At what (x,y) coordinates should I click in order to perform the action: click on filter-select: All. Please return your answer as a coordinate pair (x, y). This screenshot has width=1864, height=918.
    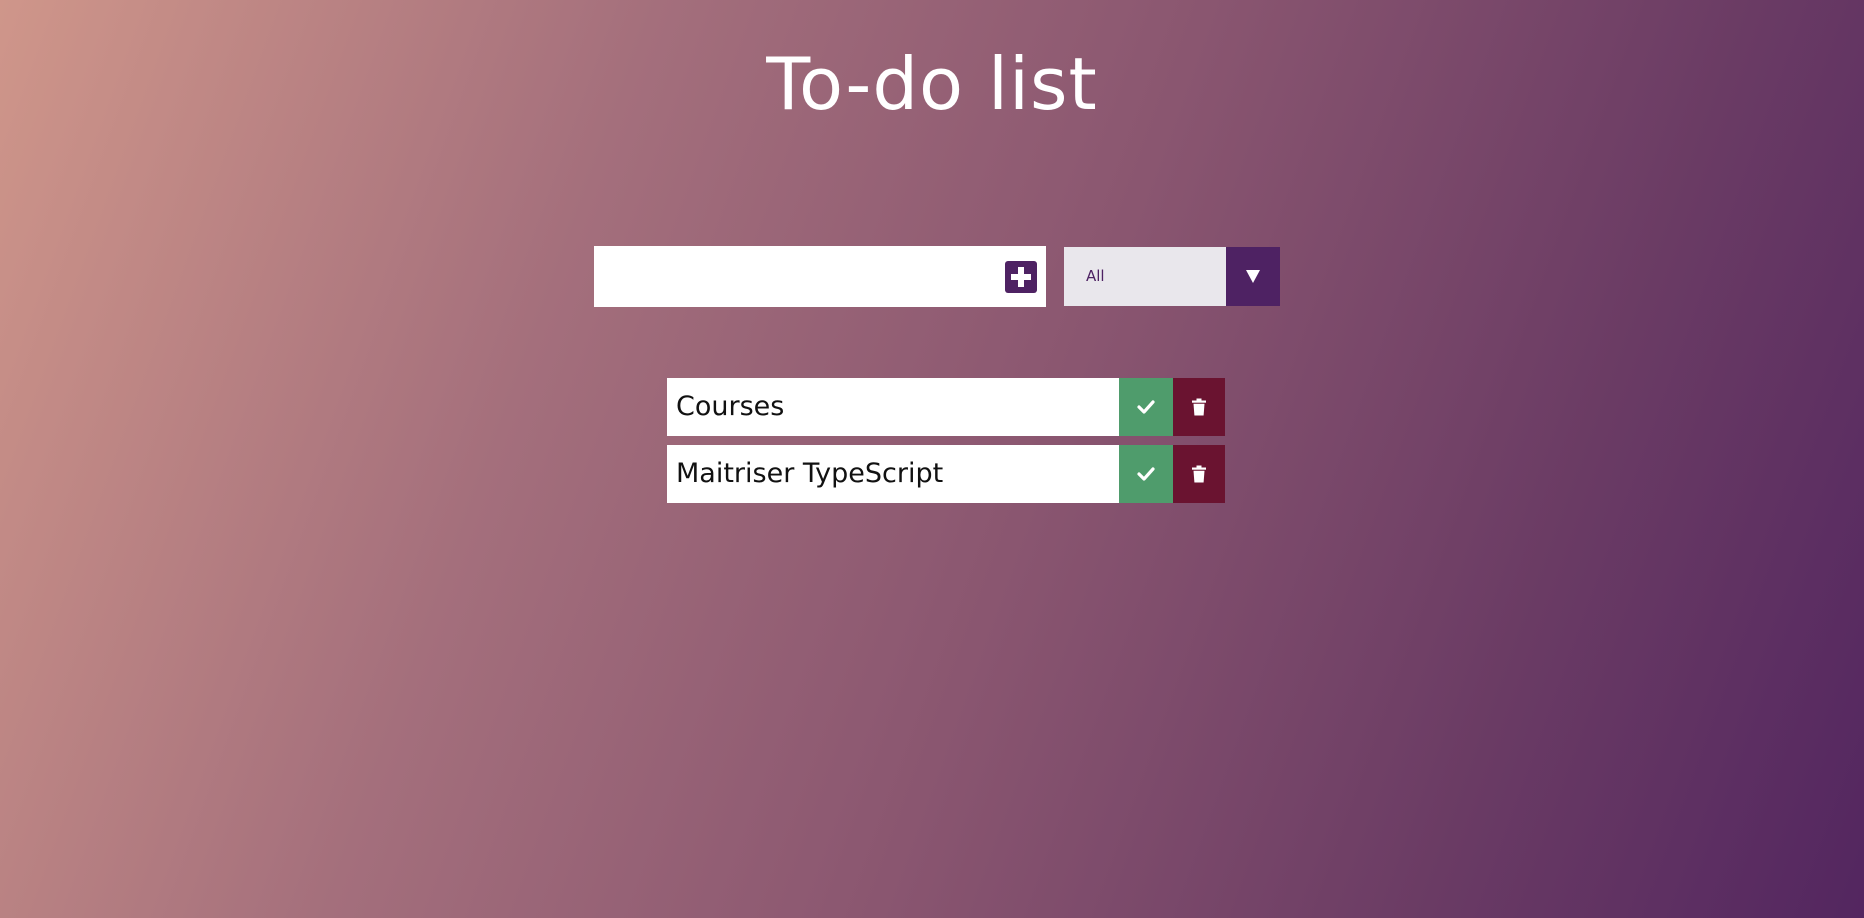
    Looking at the image, I should click on (1172, 276).